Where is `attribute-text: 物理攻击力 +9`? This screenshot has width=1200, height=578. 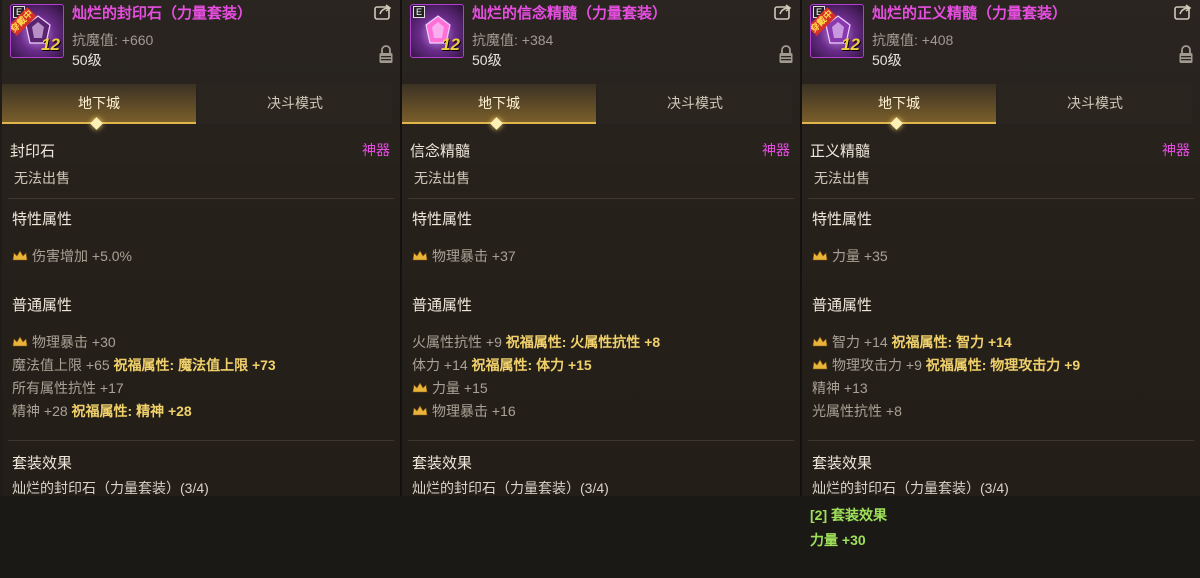 attribute-text: 物理攻击力 +9 is located at coordinates (877, 365).